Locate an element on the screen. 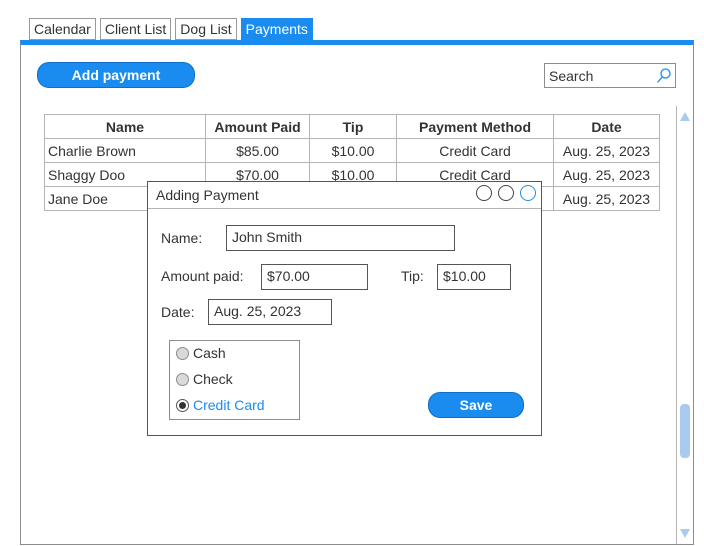 Image resolution: width=704 pixels, height=546 pixels. tab-bar: Calendar Client List Dog List Payments is located at coordinates (171, 29).